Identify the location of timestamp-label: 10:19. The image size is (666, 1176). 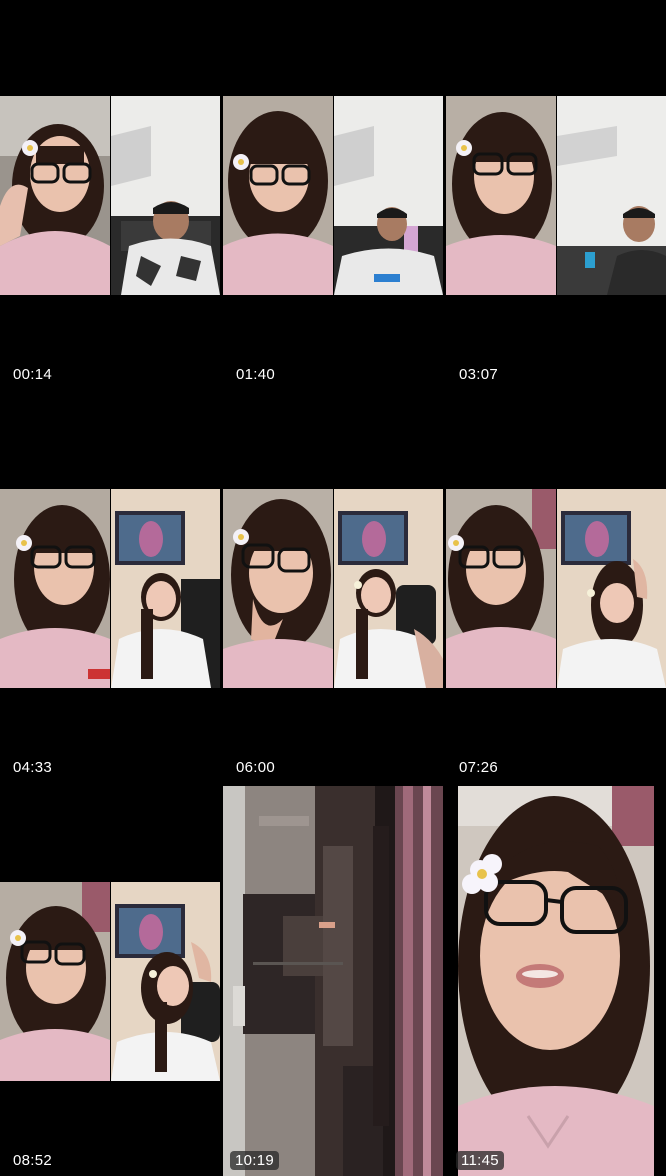
(255, 1160).